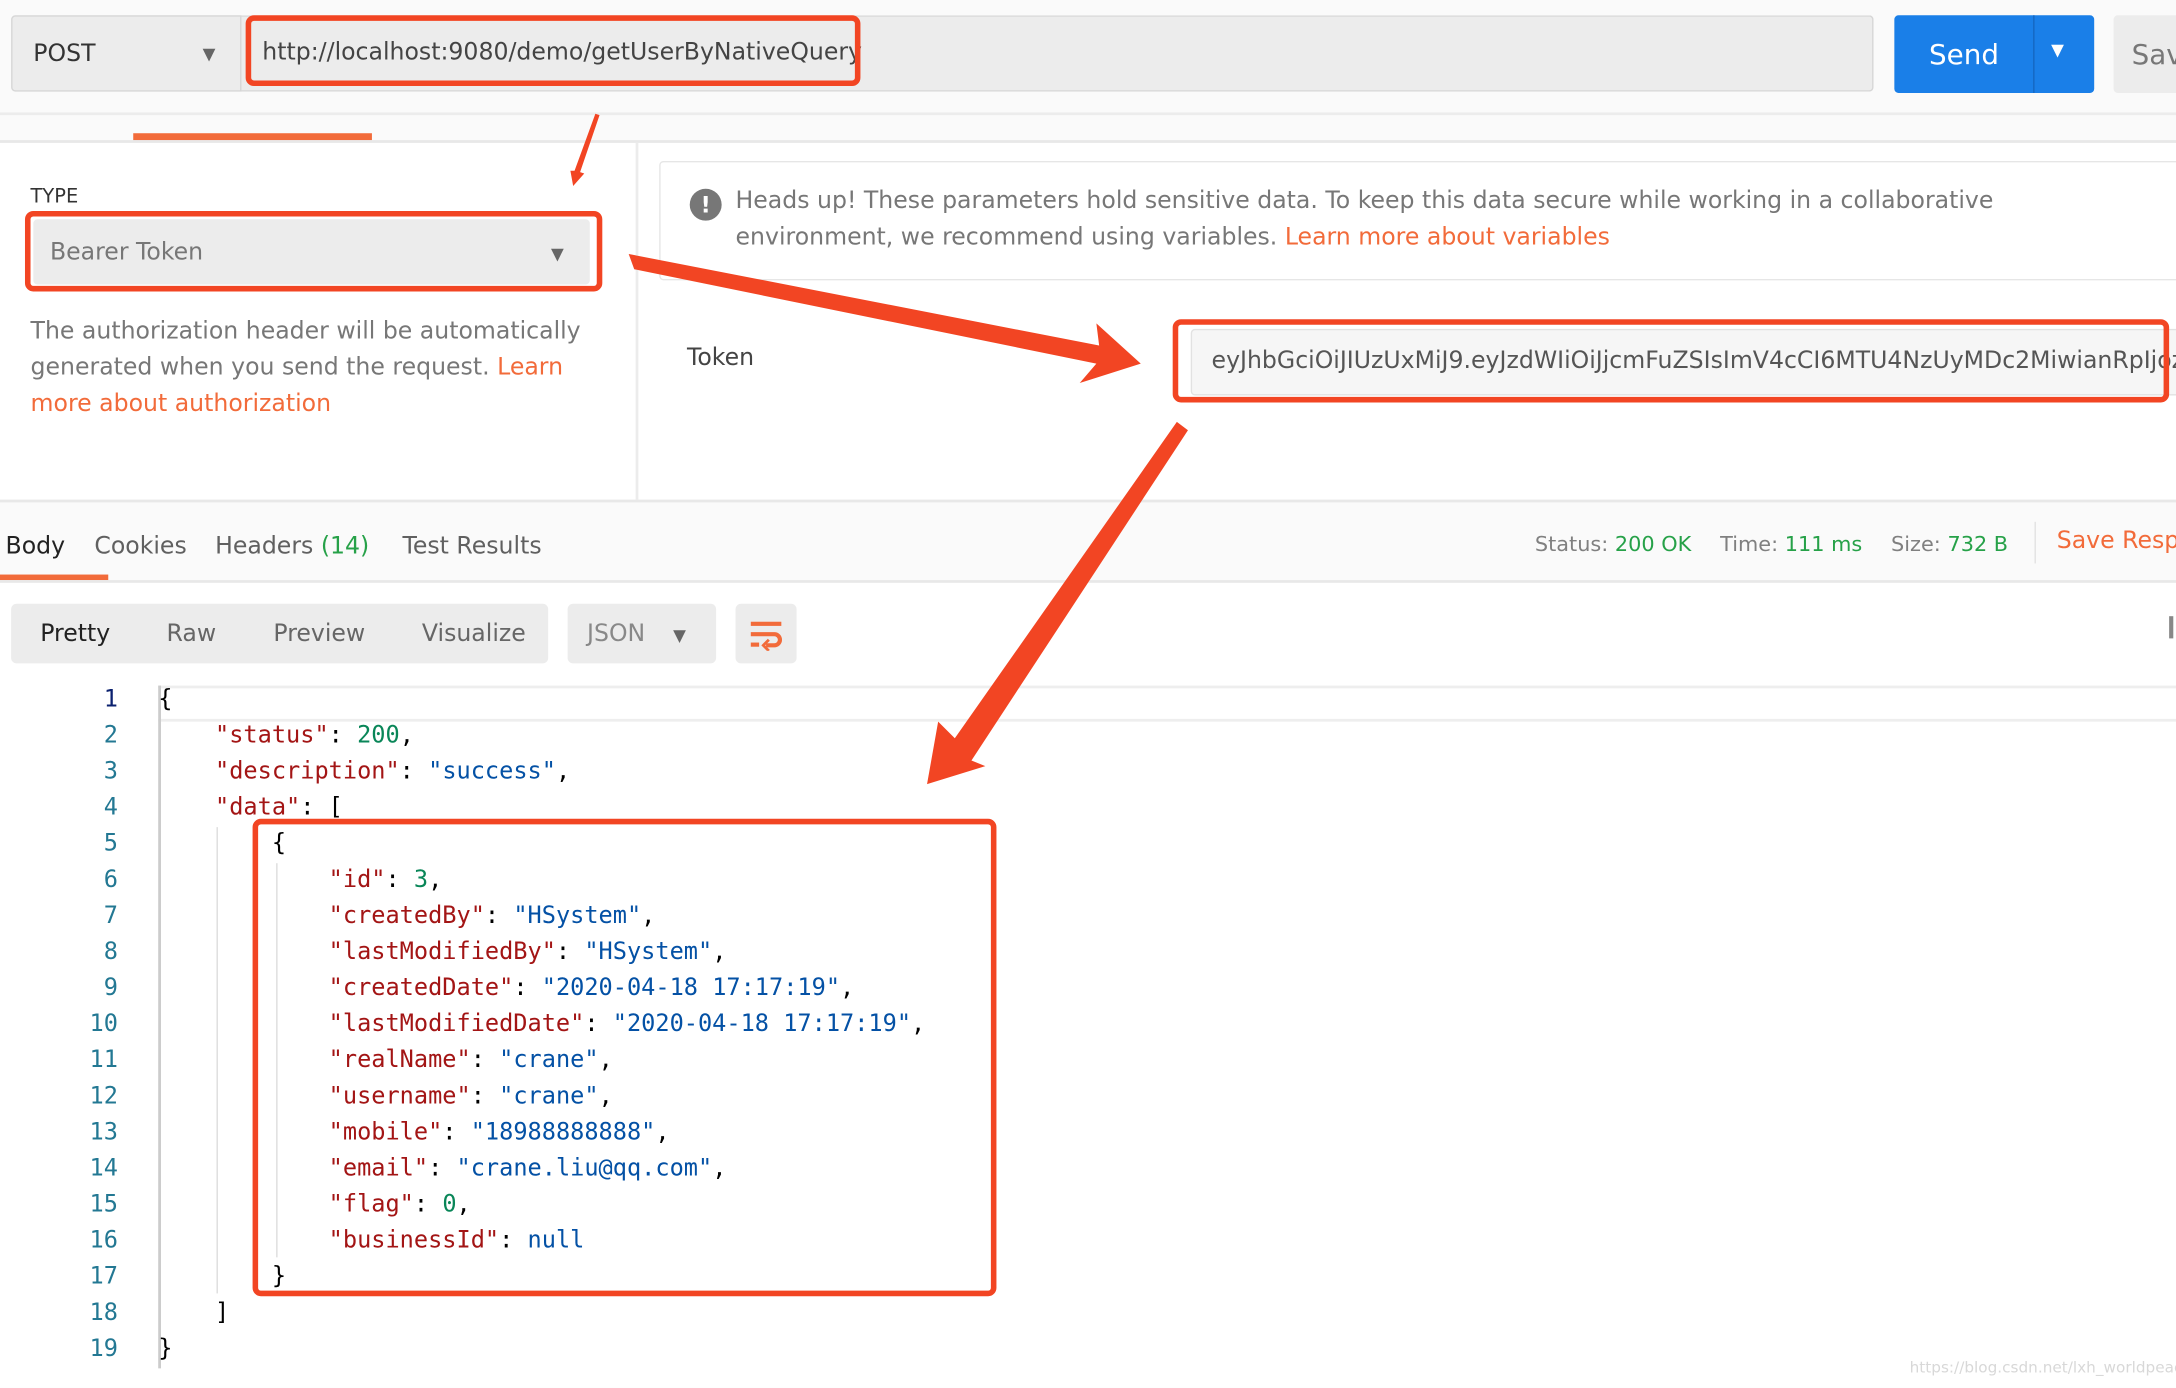 The width and height of the screenshot is (2176, 1388). What do you see at coordinates (585, 149) in the screenshot?
I see `arrow-to-type` at bounding box center [585, 149].